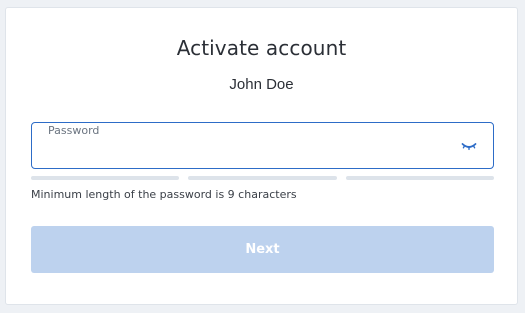 The height and width of the screenshot is (313, 525). Describe the element at coordinates (469, 146) in the screenshot. I see `eye-closed-icon` at that location.